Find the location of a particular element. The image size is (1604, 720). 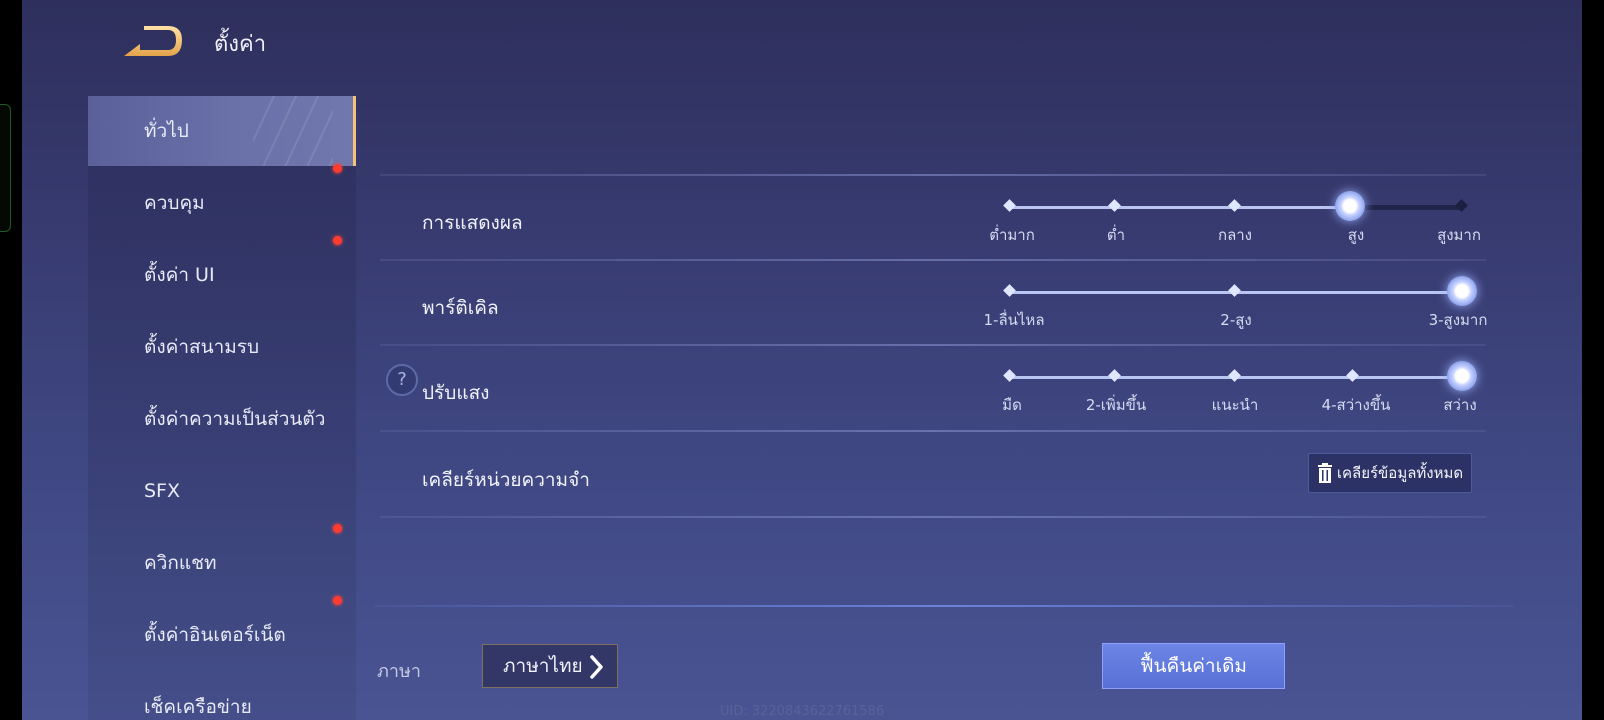

option-label: ต่ำ is located at coordinates (1116, 235).